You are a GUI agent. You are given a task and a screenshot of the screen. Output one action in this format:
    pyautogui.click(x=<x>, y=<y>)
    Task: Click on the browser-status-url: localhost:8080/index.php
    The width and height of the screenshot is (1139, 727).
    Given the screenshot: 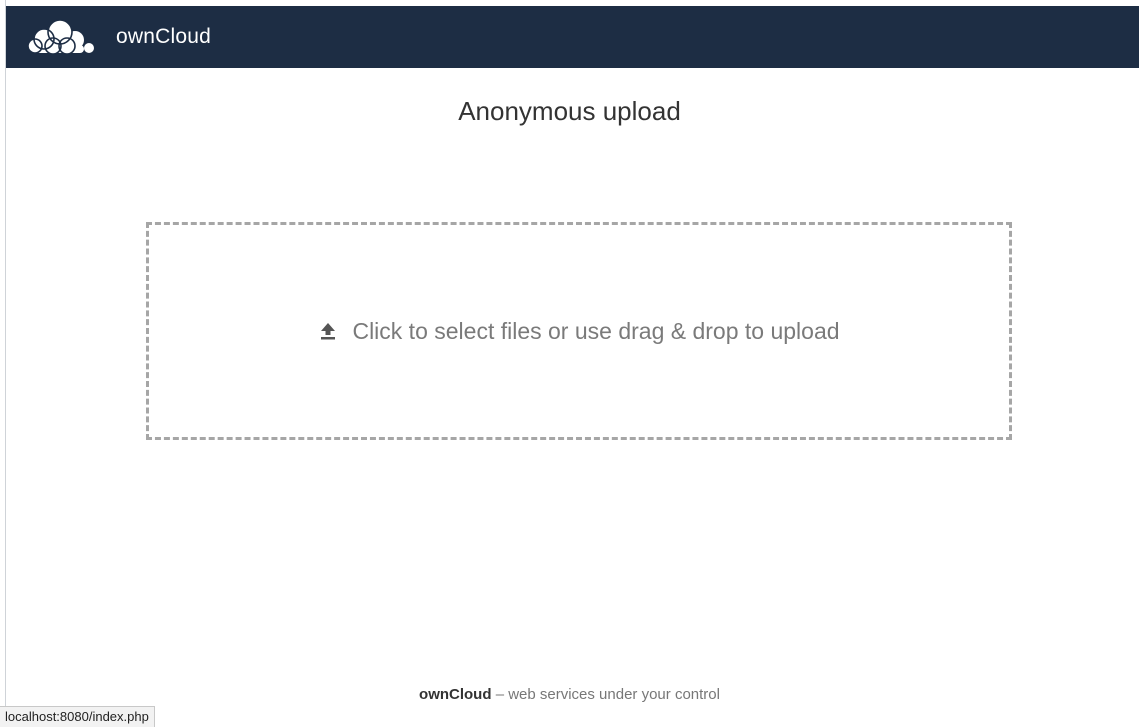 What is the action you would take?
    pyautogui.click(x=77, y=716)
    